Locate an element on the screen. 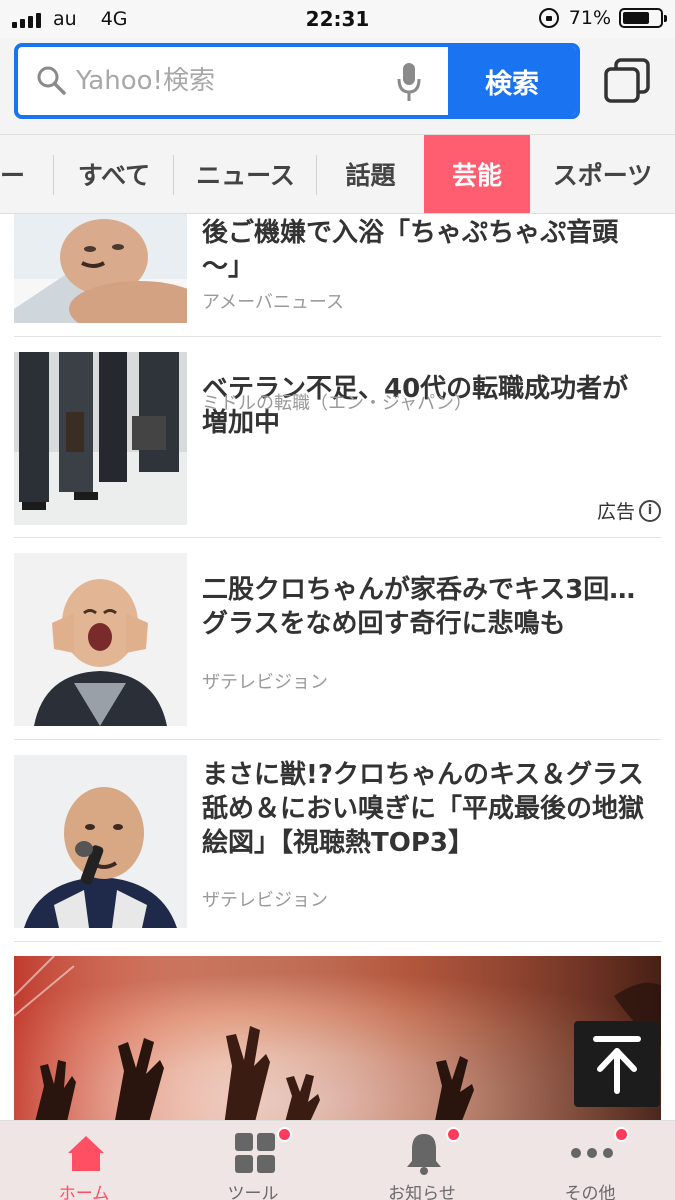 Image resolution: width=675 pixels, height=1200 pixels. nav-tools: ツール is located at coordinates (253, 1160).